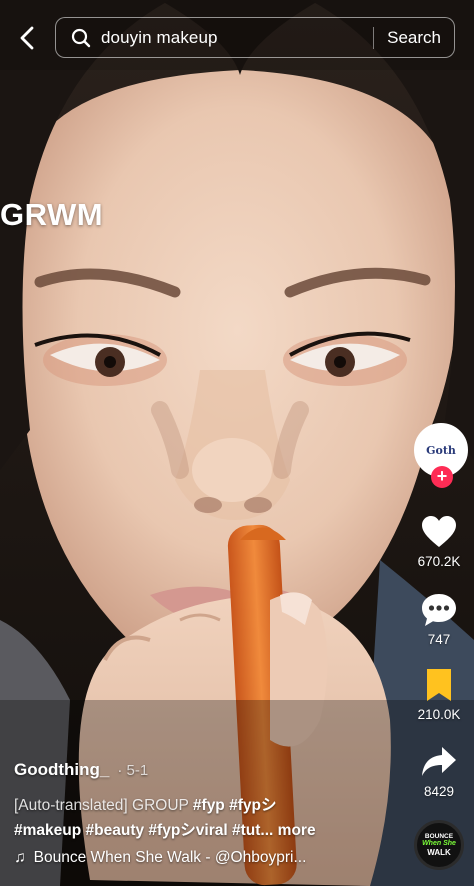 The height and width of the screenshot is (886, 474). Describe the element at coordinates (133, 770) in the screenshot. I see `post-date: · 5-1` at that location.